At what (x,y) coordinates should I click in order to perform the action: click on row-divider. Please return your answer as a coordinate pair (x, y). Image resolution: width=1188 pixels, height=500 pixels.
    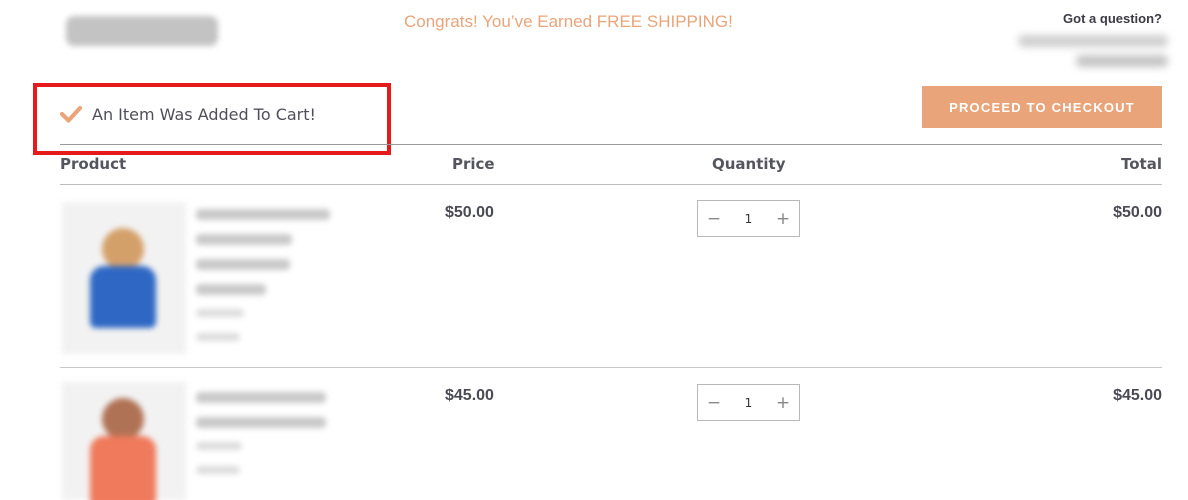
    Looking at the image, I should click on (611, 367).